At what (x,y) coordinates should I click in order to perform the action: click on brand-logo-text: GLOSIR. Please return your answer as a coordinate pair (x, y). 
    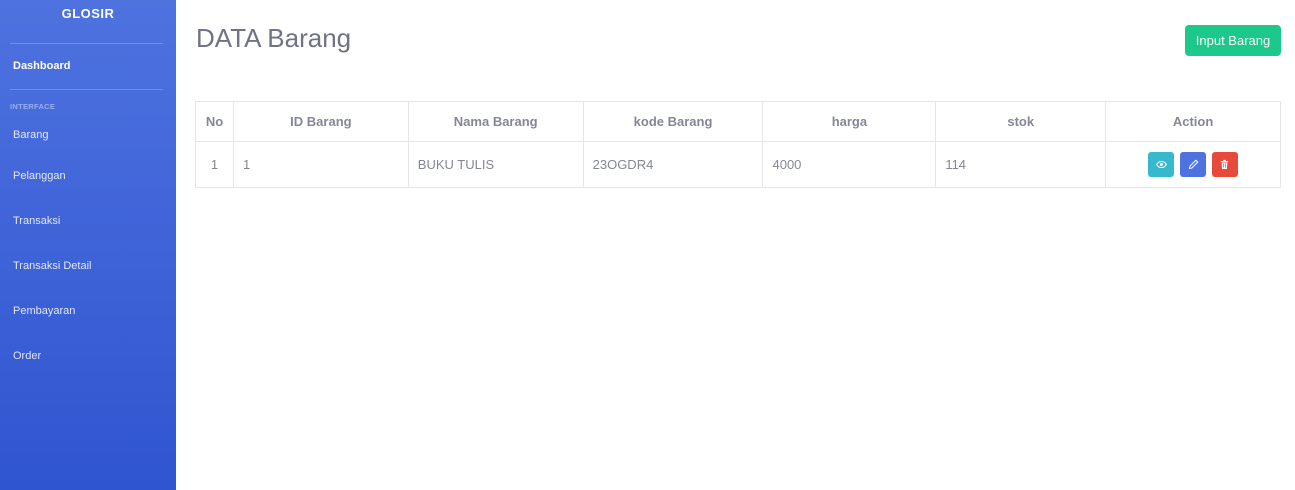
    Looking at the image, I should click on (88, 21).